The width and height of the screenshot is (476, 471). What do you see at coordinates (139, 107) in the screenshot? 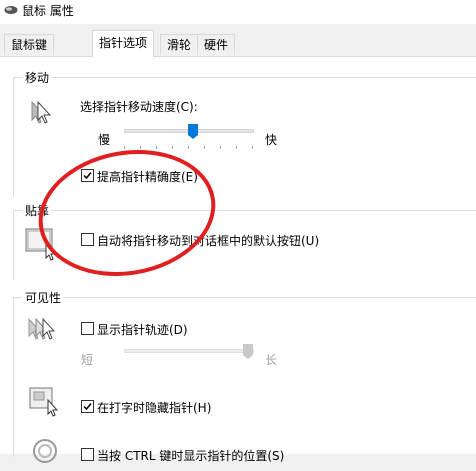
I see `speed-label: 选择指针移动速度(C):` at bounding box center [139, 107].